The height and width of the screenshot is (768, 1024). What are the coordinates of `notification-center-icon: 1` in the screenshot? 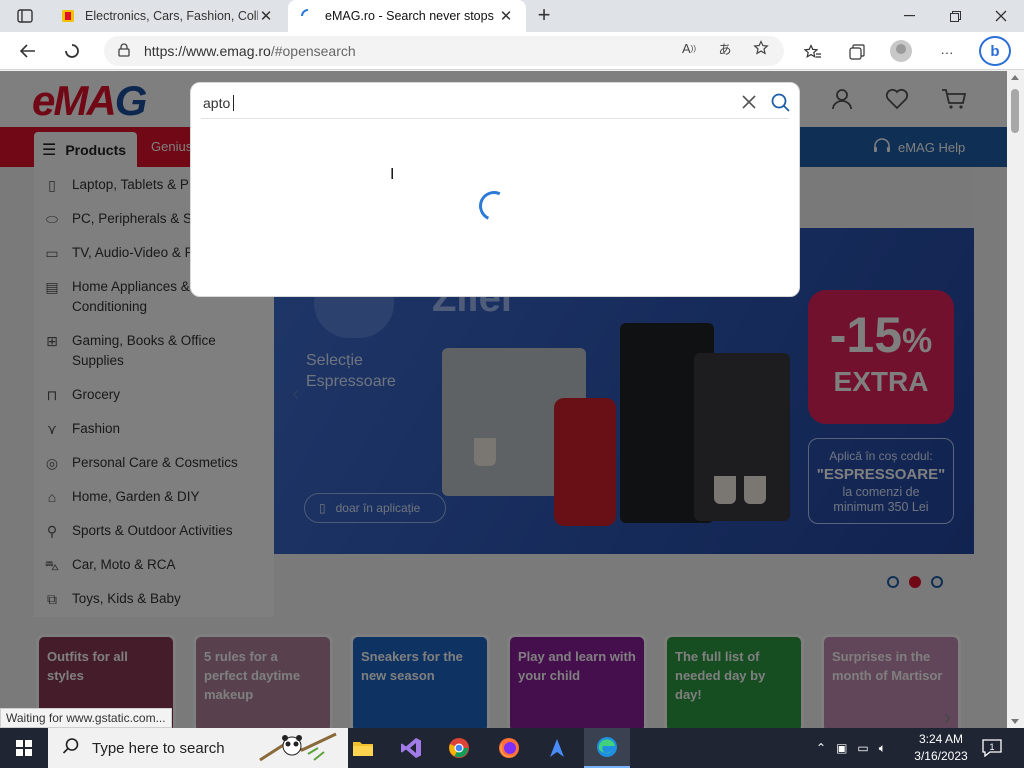 It's located at (992, 748).